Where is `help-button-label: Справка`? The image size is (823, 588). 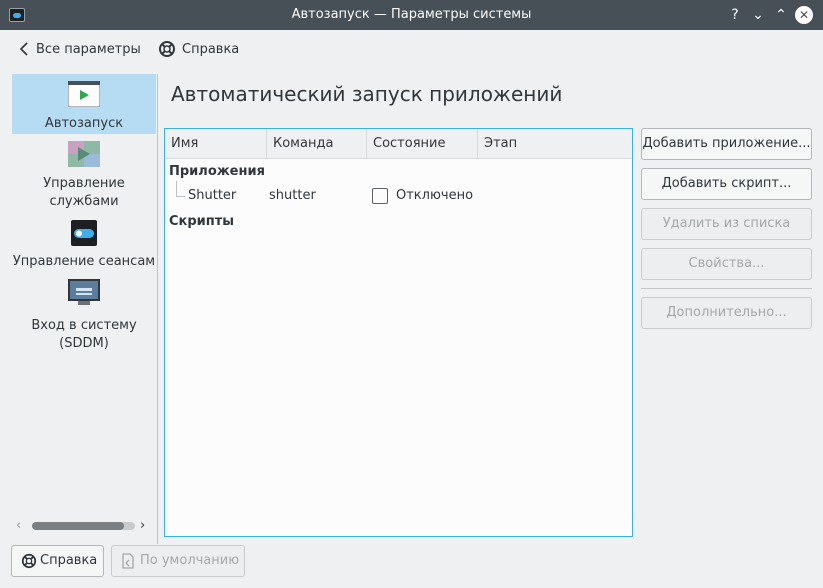 help-button-label: Справка is located at coordinates (69, 560).